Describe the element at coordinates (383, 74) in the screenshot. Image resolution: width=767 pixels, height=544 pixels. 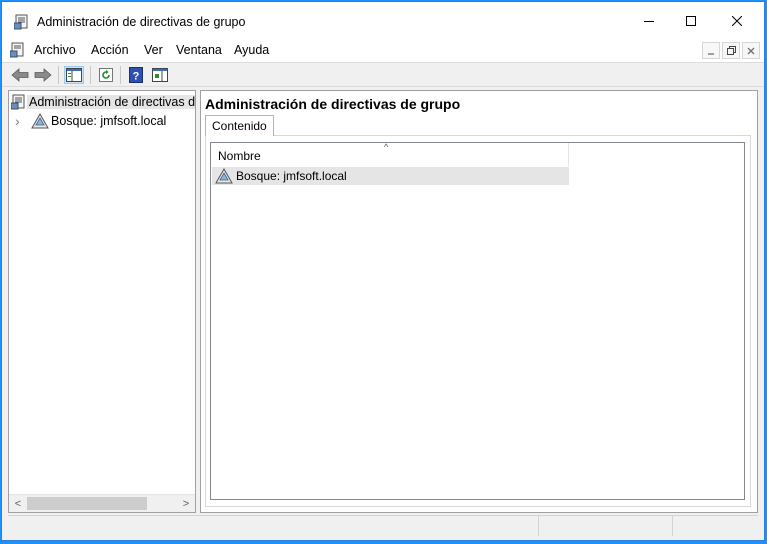
I see `toolbar: ?` at that location.